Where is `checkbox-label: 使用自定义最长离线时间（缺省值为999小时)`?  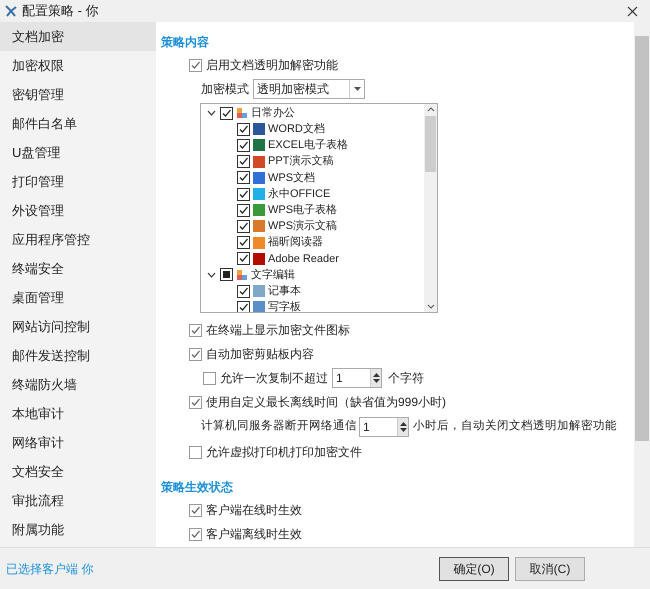 checkbox-label: 使用自定义最长离线时间（缺省值为999小时) is located at coordinates (326, 402).